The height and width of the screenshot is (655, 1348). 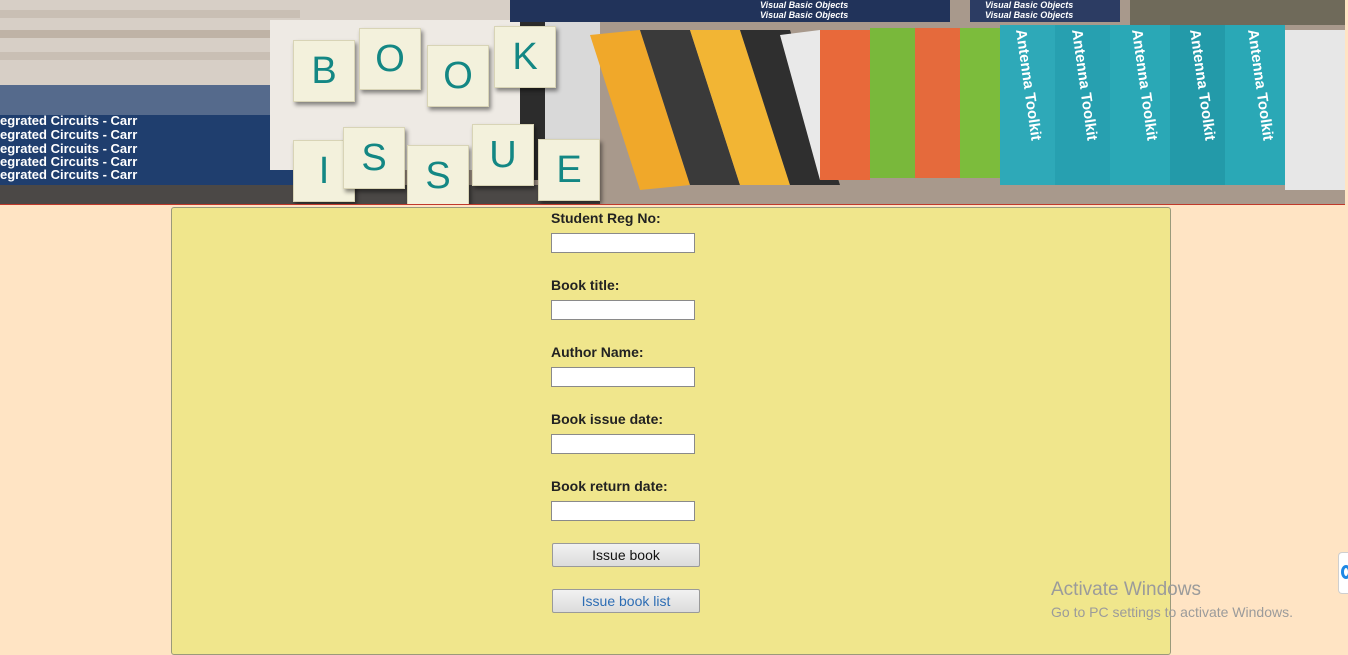 What do you see at coordinates (585, 285) in the screenshot?
I see `book-title-label: Book title:` at bounding box center [585, 285].